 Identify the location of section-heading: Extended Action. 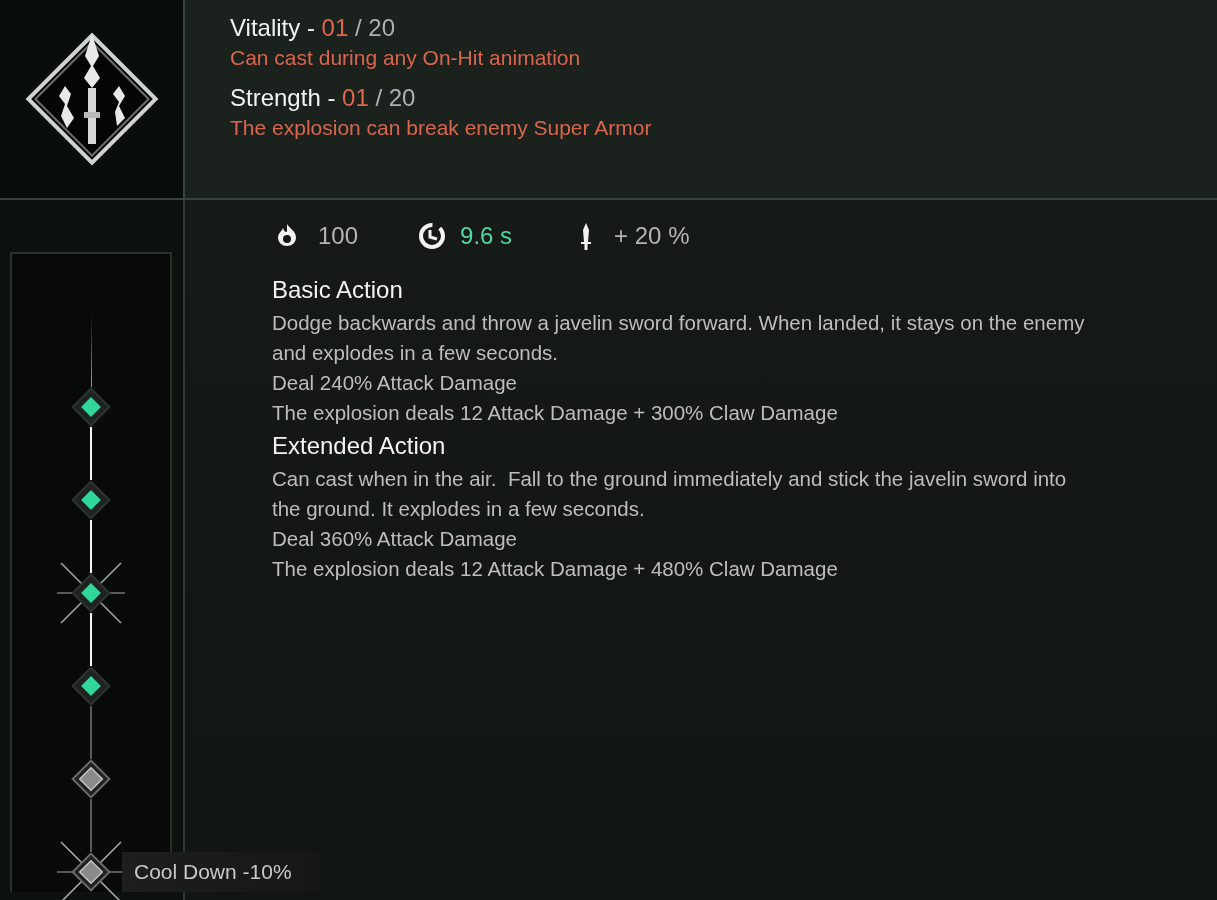
(359, 446).